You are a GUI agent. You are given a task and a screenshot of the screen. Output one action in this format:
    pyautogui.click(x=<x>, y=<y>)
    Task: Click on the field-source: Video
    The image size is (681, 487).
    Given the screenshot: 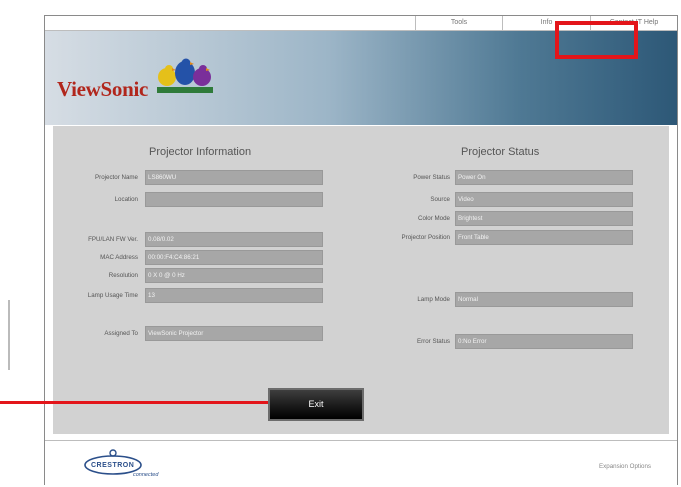 What is the action you would take?
    pyautogui.click(x=544, y=199)
    